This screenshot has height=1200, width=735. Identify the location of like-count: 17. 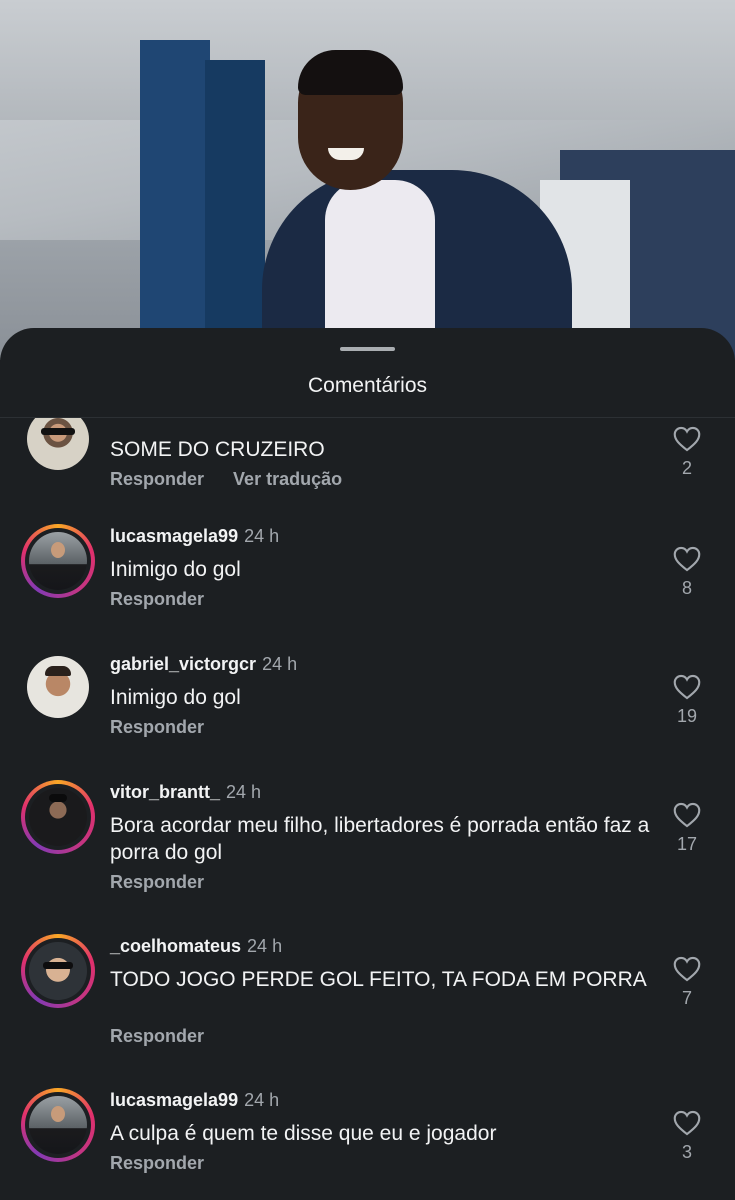
(687, 844).